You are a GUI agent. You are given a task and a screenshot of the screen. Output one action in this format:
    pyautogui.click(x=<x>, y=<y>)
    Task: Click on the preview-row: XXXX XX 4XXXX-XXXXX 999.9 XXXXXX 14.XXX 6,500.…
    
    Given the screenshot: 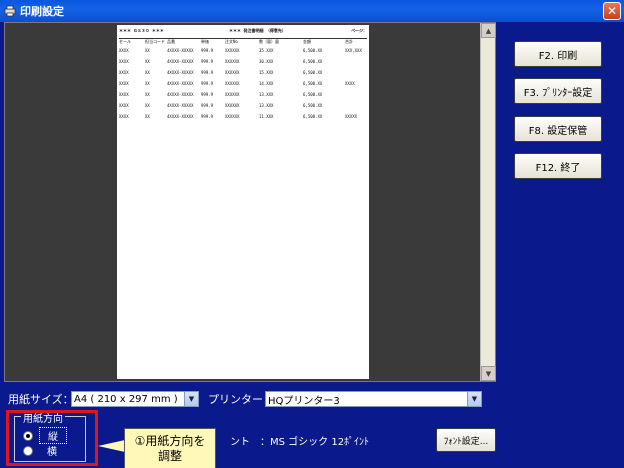 What is the action you would take?
    pyautogui.click(x=243, y=83)
    